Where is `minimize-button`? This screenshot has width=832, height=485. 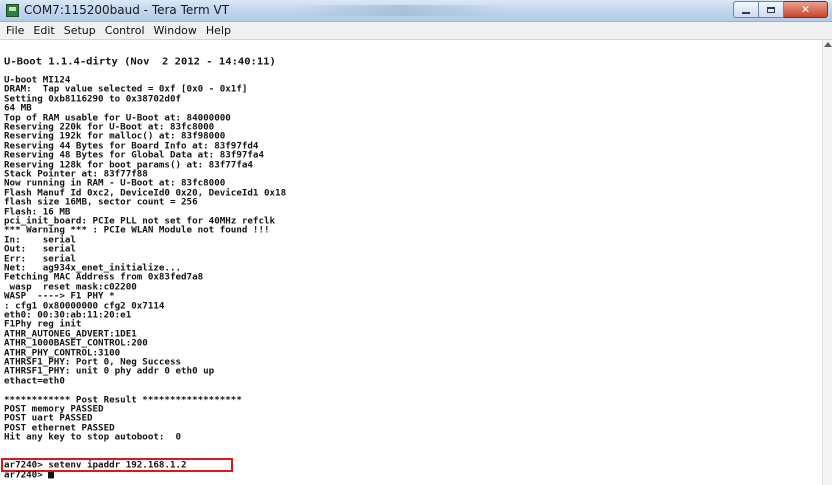 minimize-button is located at coordinates (746, 9).